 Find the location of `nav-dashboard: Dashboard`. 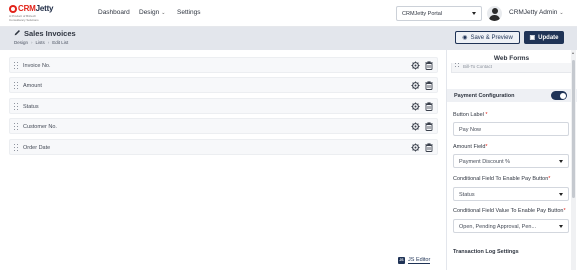

nav-dashboard: Dashboard is located at coordinates (114, 12).